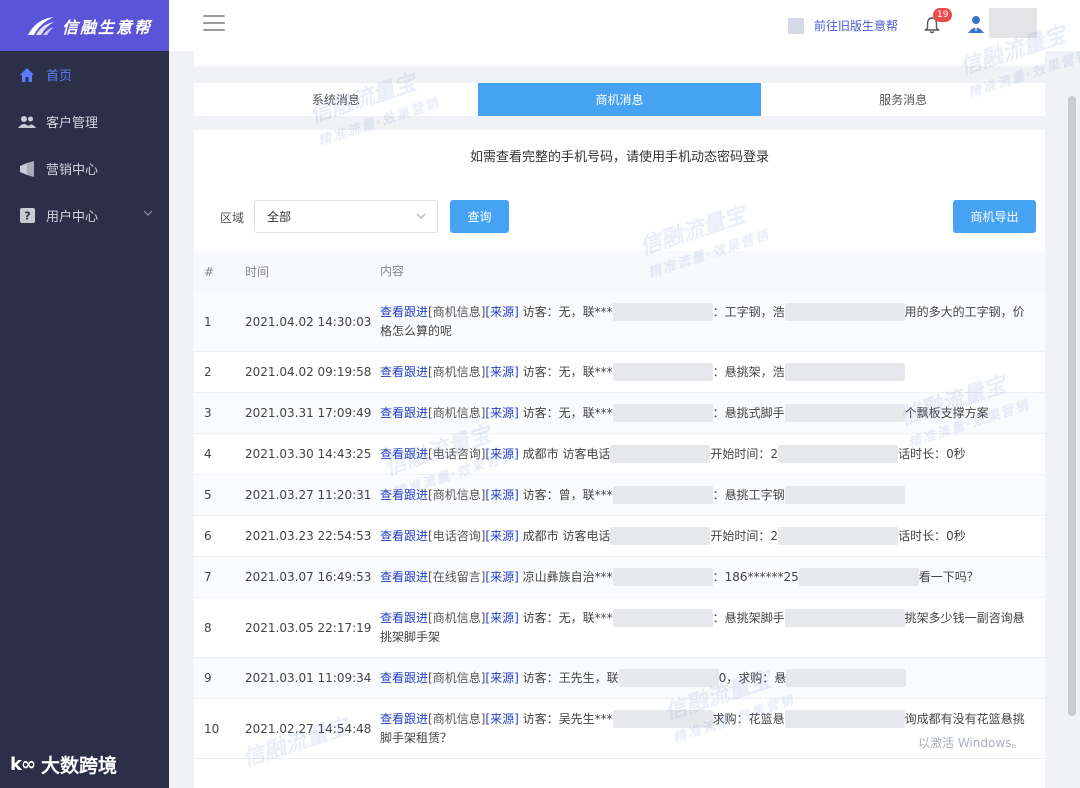  Describe the element at coordinates (856, 26) in the screenshot. I see `old-version-label: 前往旧版生意帮` at that location.